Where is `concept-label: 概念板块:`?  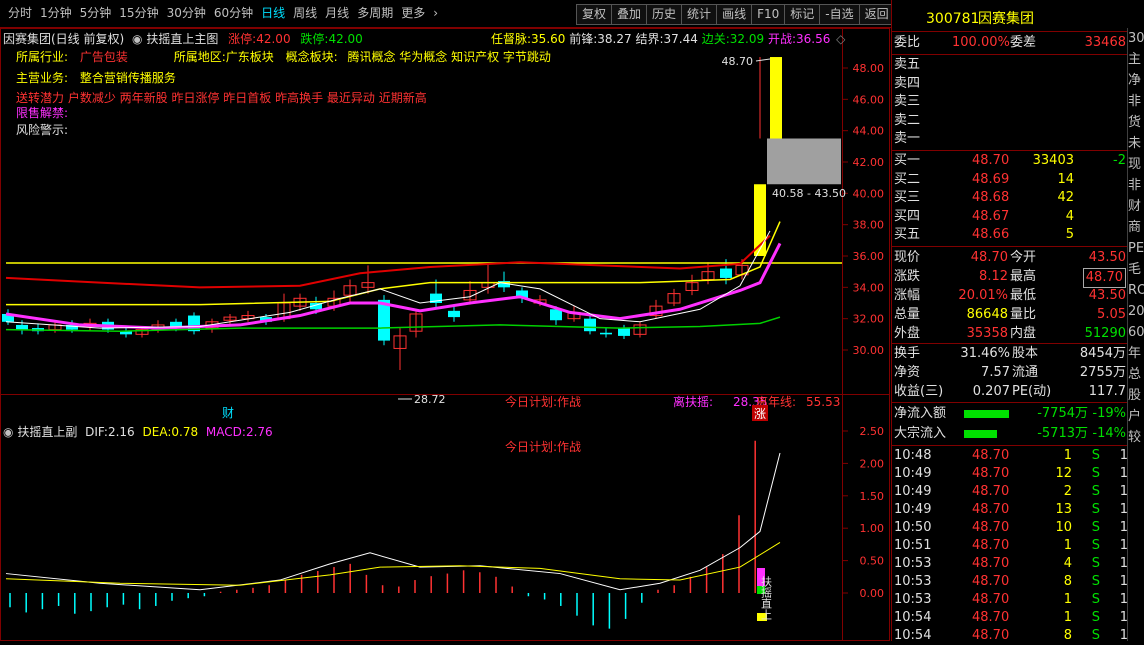 concept-label: 概念板块: is located at coordinates (311, 57).